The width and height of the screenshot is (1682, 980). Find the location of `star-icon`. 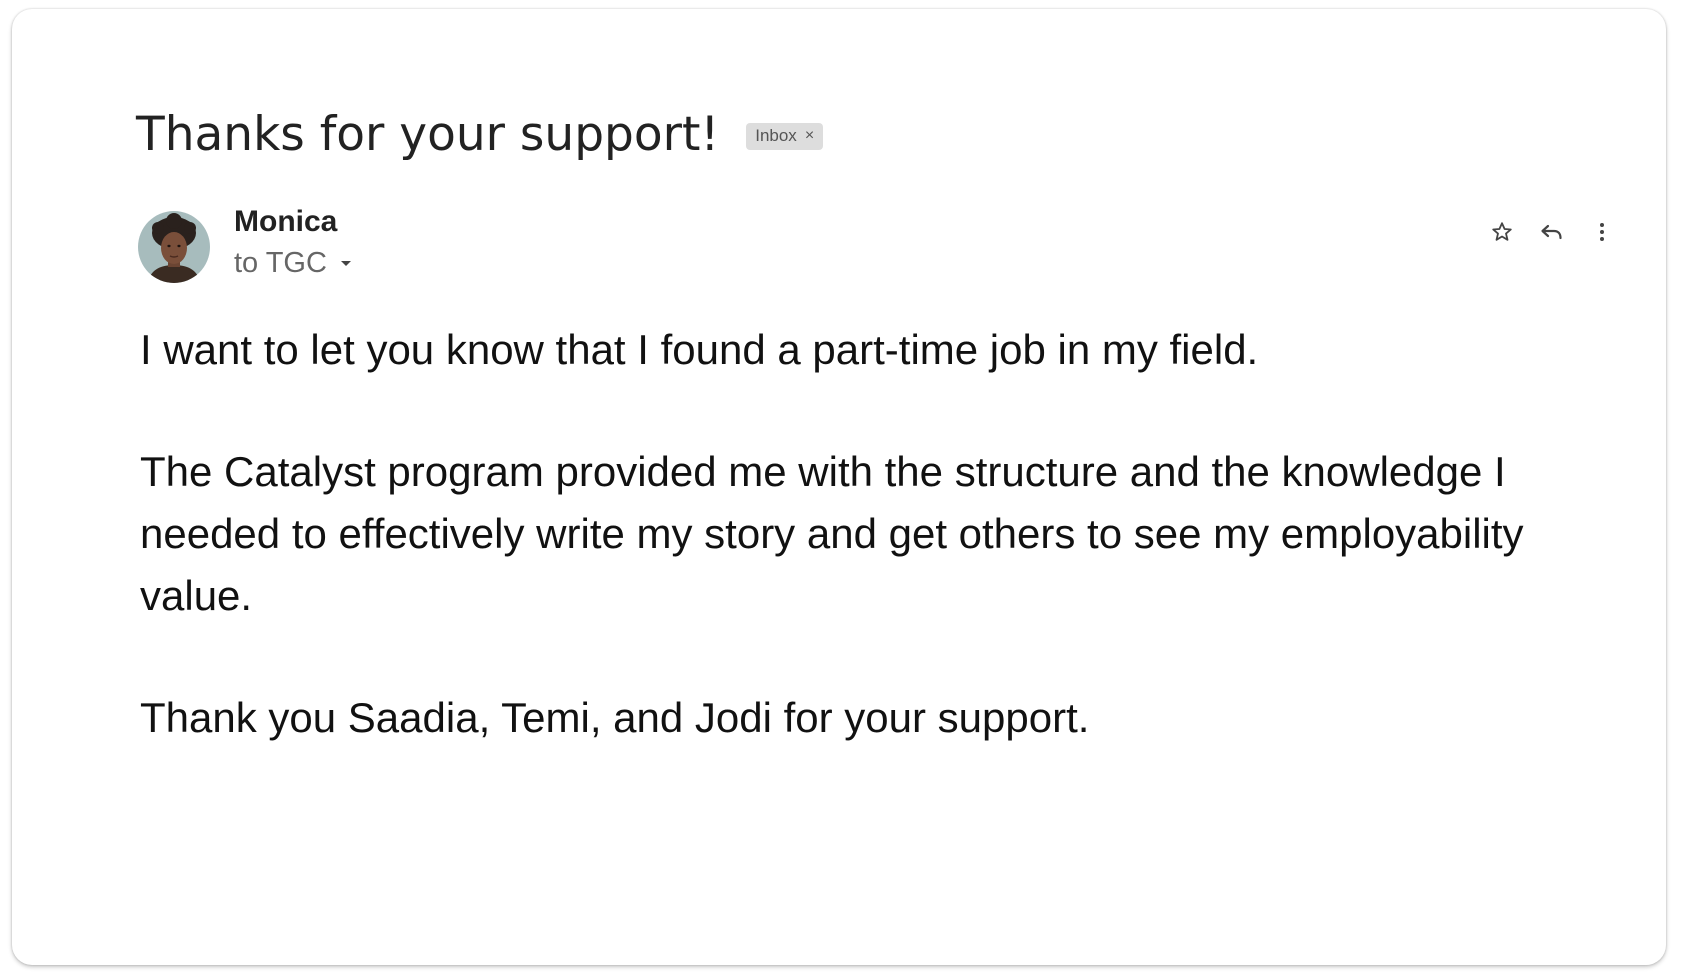

star-icon is located at coordinates (1502, 231).